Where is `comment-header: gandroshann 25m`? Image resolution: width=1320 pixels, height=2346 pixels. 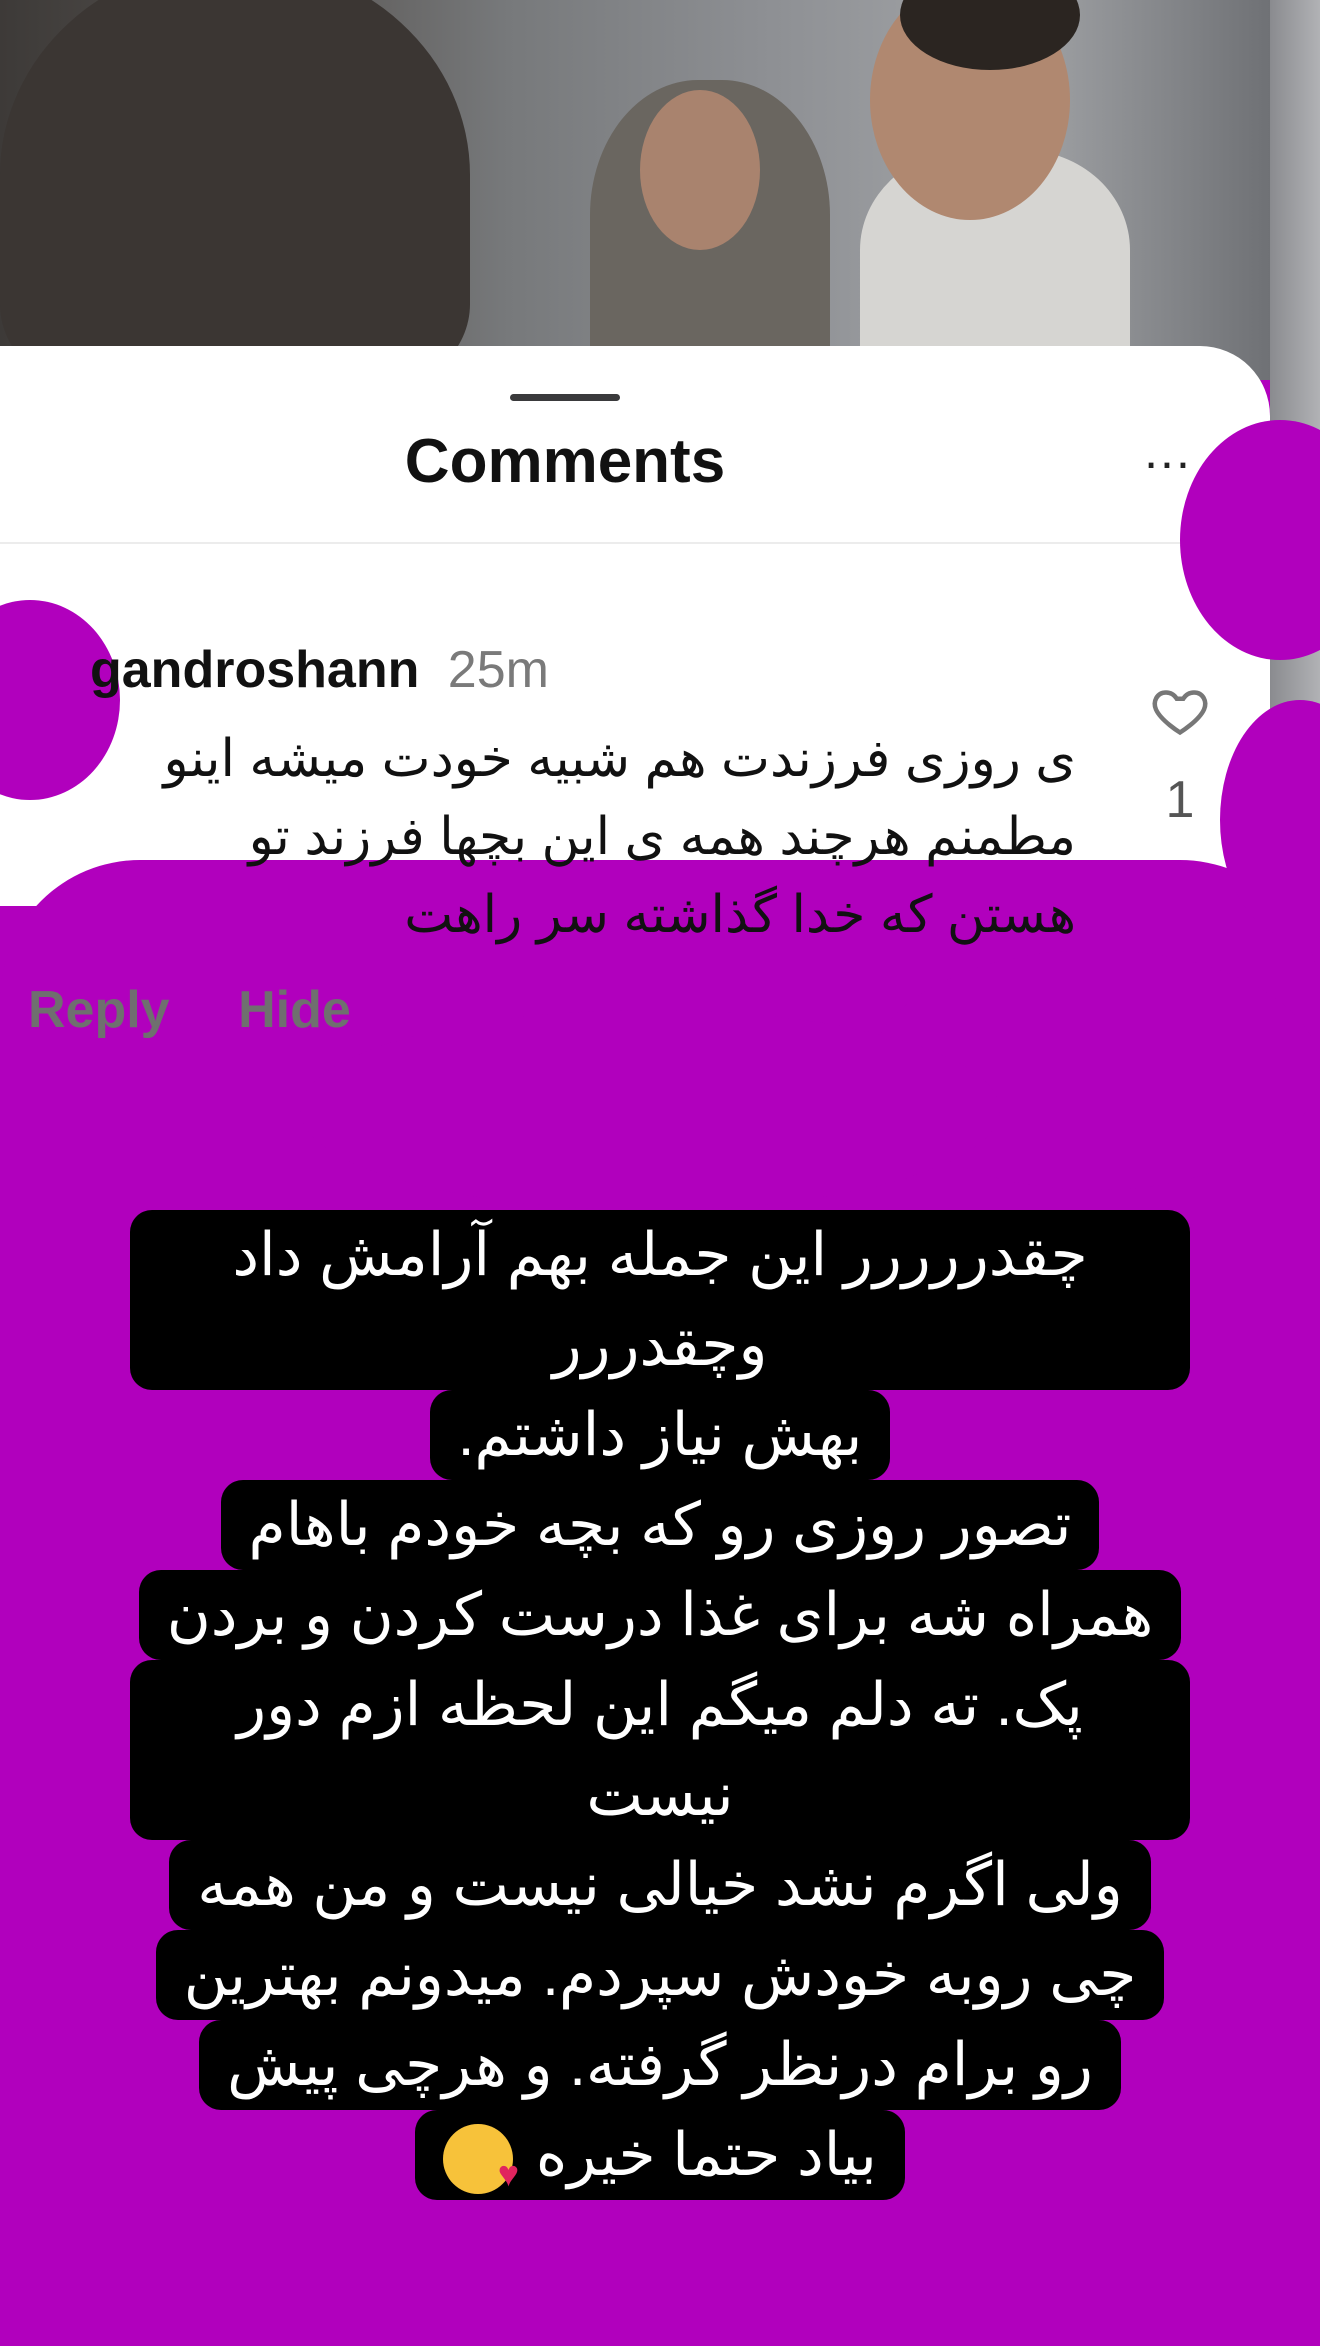
comment-header: gandroshann 25m is located at coordinates (319, 670).